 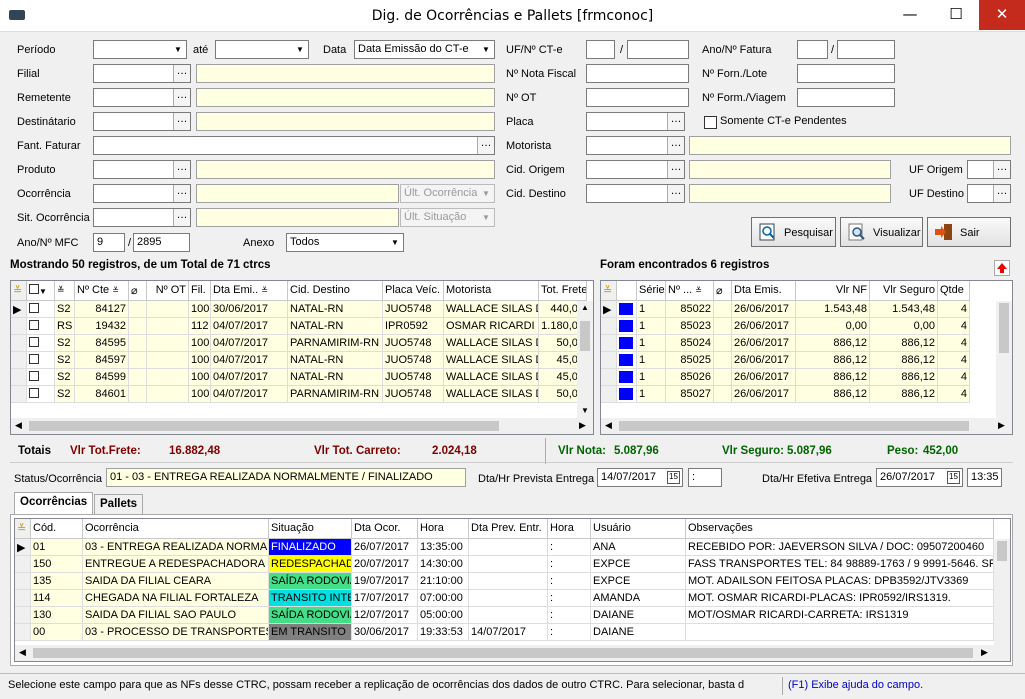 What do you see at coordinates (200, 291) in the screenshot?
I see `col-fil: Fil.` at bounding box center [200, 291].